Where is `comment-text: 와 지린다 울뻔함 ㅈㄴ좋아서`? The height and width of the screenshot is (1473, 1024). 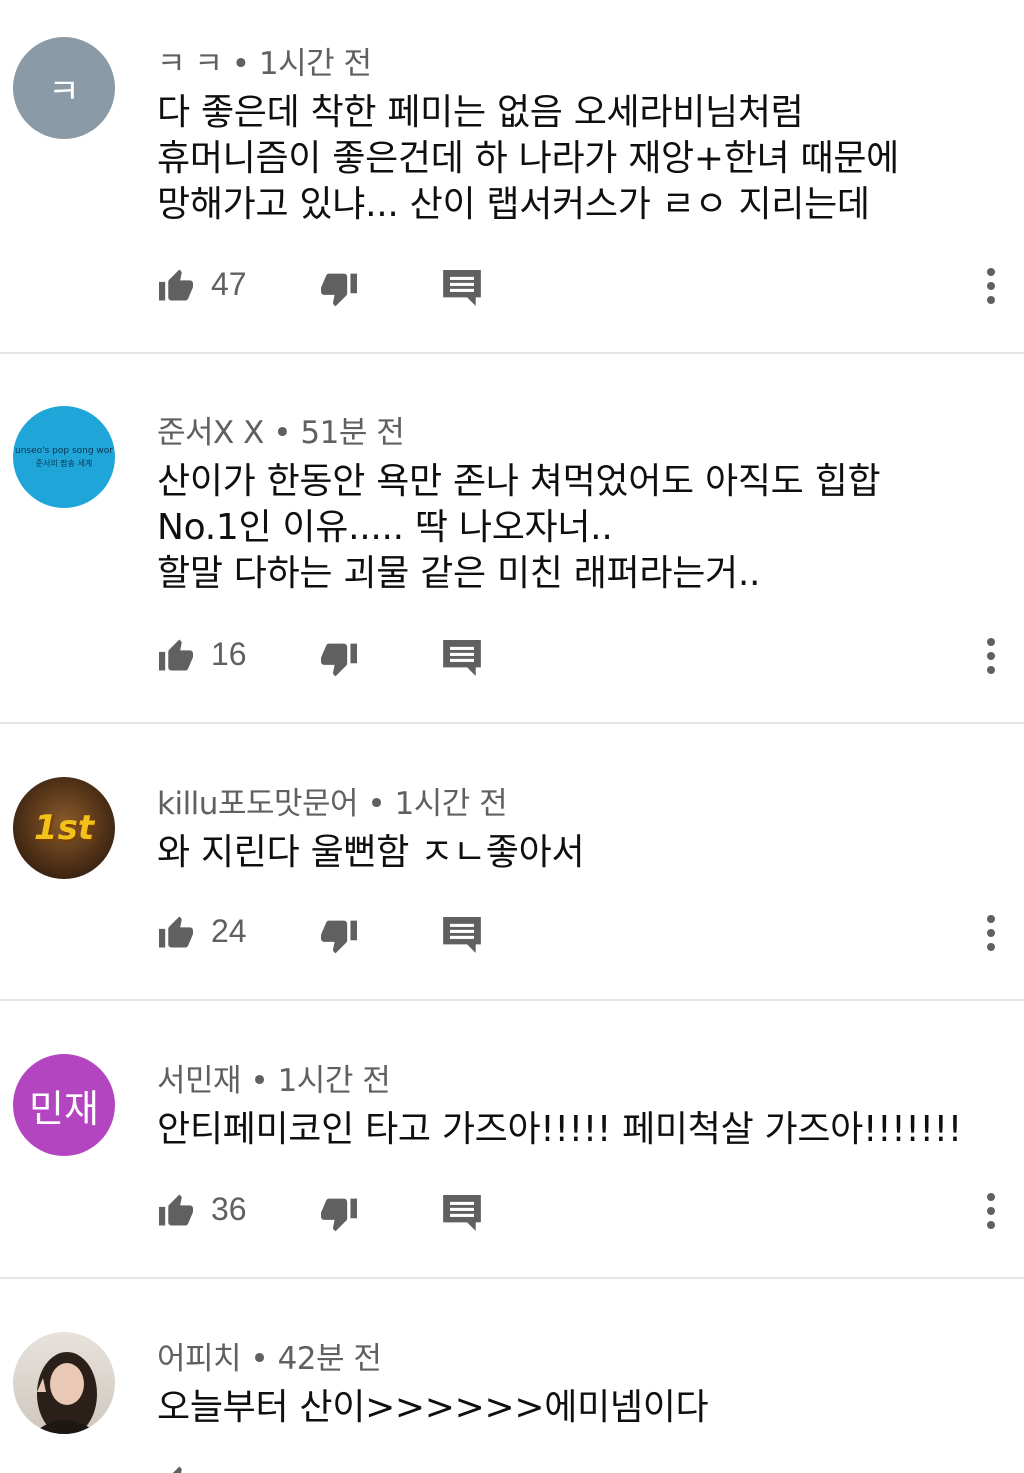 comment-text: 와 지린다 울뻔함 ㅈㄴ좋아서 is located at coordinates (371, 852).